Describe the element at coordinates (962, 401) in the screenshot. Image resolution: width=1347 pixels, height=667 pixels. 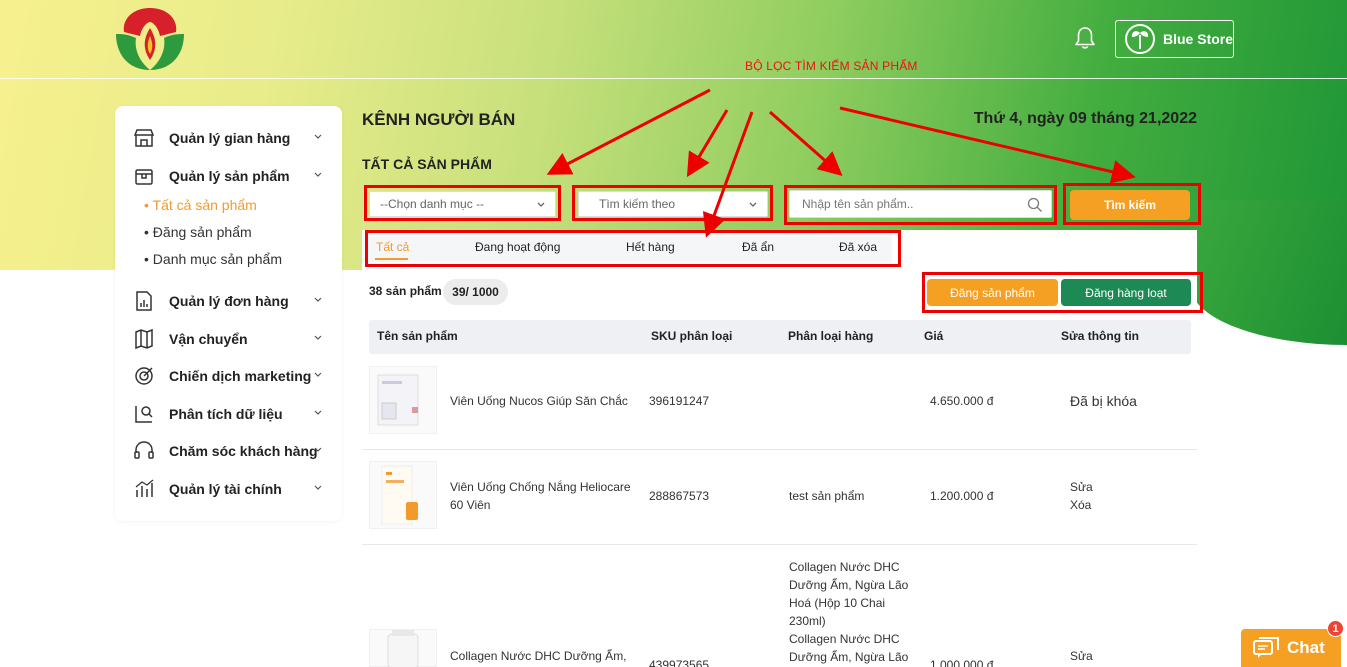
I see `product-price: 4.650.000 đ` at that location.